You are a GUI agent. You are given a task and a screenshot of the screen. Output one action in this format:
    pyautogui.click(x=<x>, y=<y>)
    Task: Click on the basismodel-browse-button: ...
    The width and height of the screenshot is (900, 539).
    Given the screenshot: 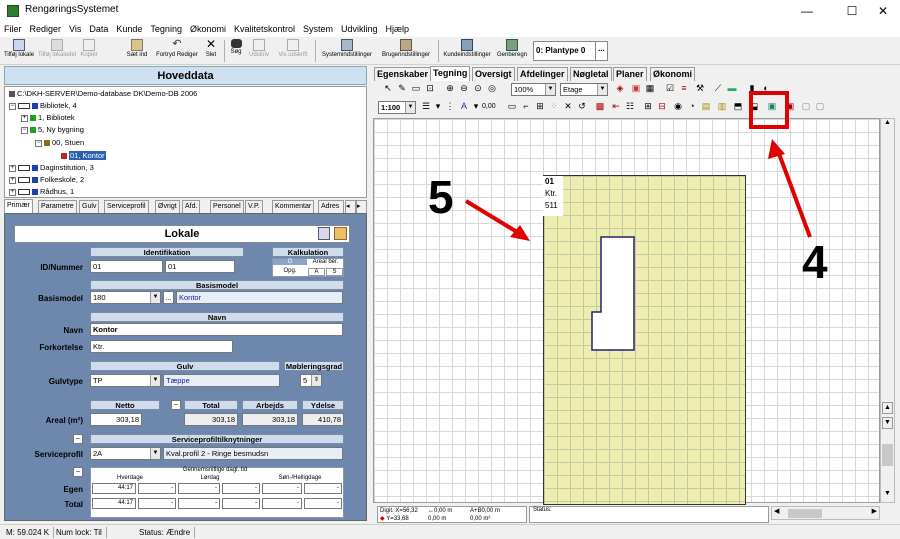 What is the action you would take?
    pyautogui.click(x=168, y=297)
    